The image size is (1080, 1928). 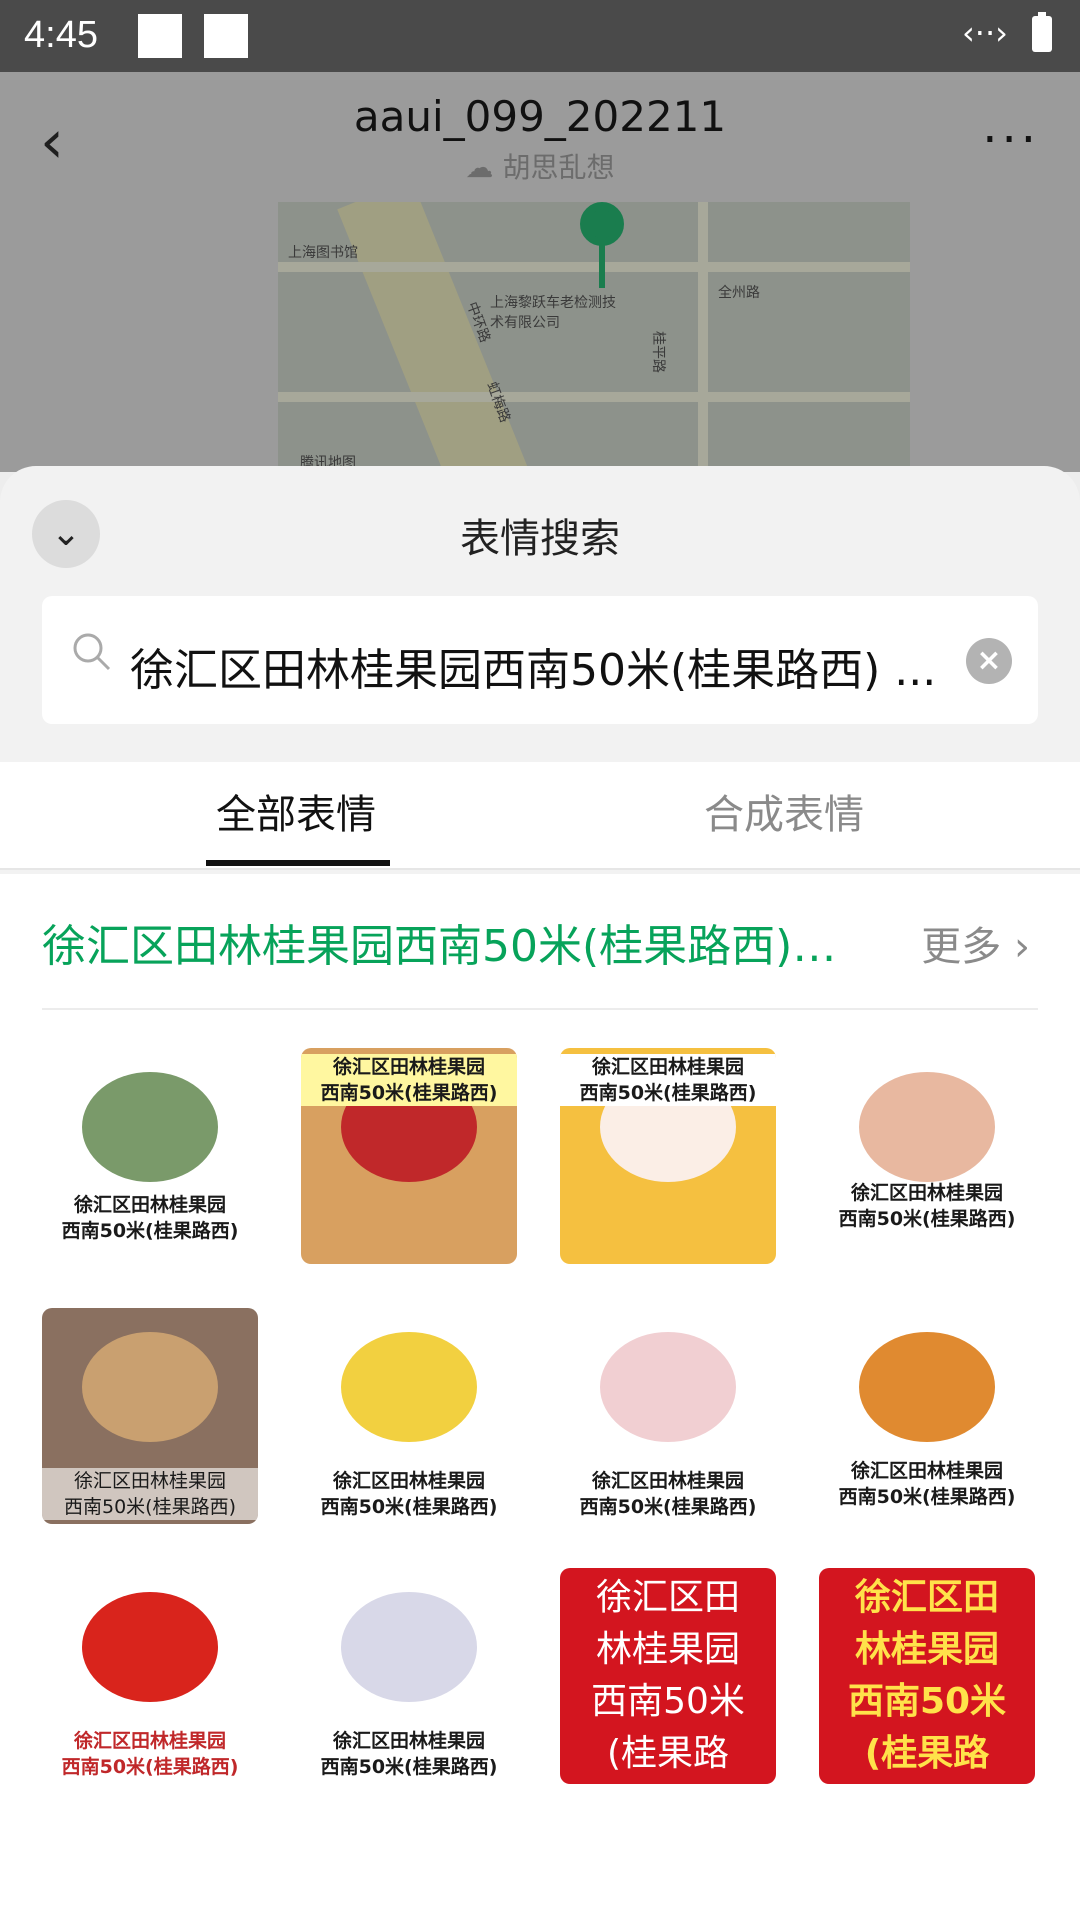 What do you see at coordinates (61, 35) in the screenshot?
I see `status-time: 4:45` at bounding box center [61, 35].